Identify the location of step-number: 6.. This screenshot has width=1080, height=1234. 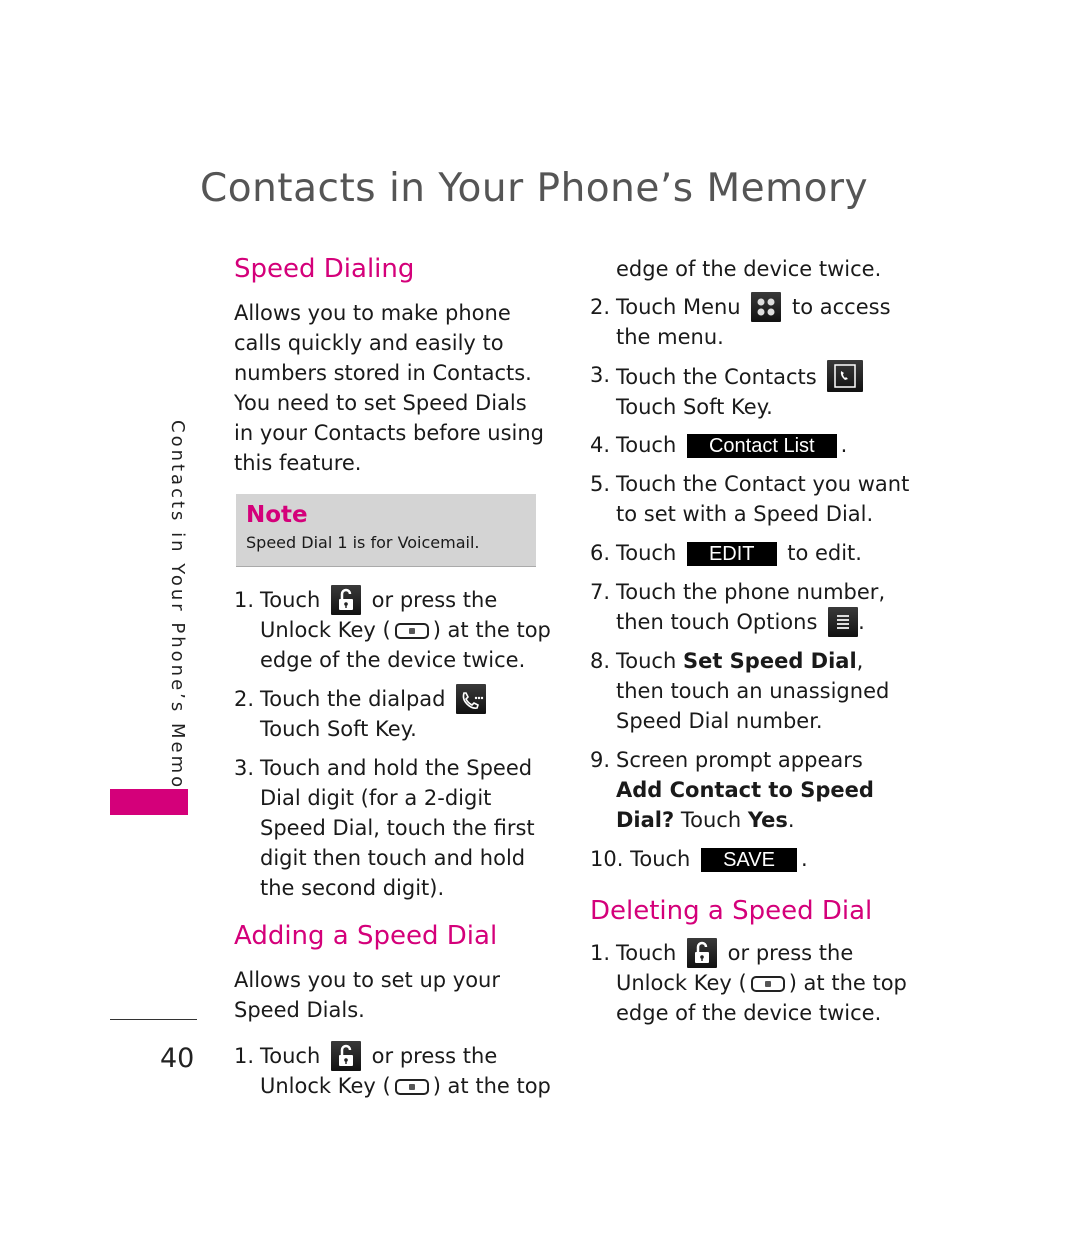
(600, 553).